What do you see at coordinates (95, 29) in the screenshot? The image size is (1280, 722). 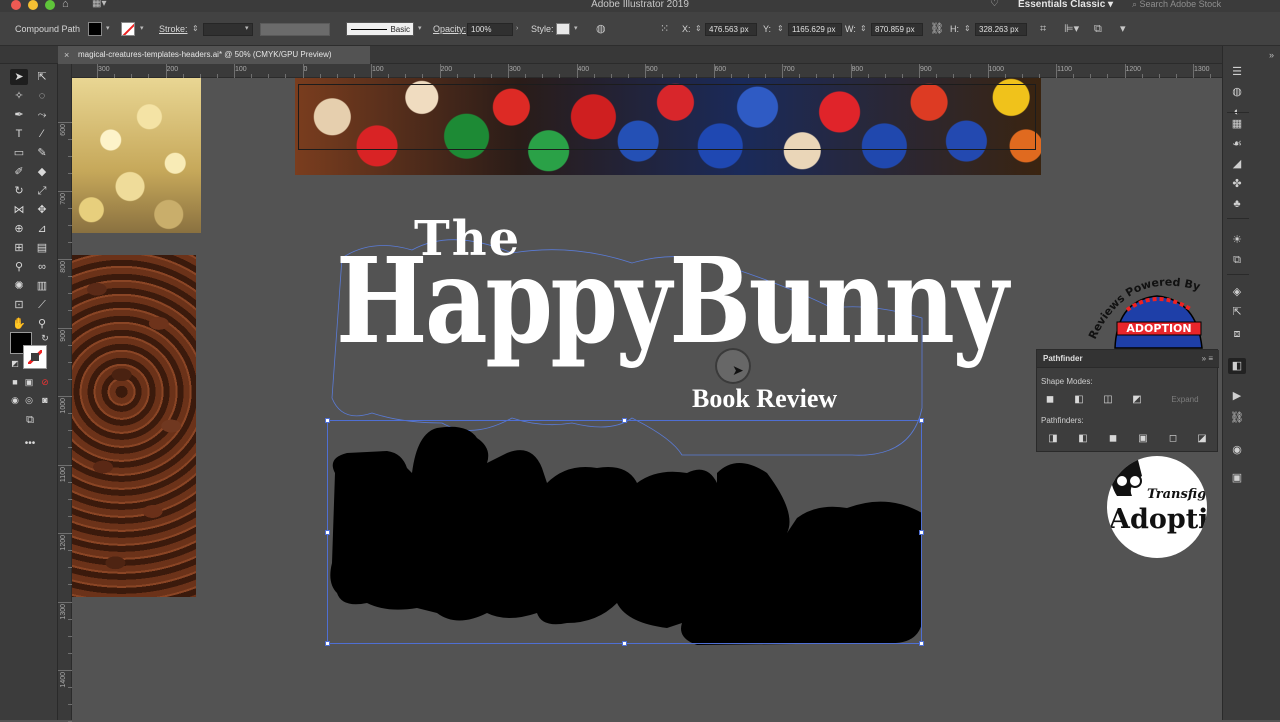 I see `fill-swatch` at bounding box center [95, 29].